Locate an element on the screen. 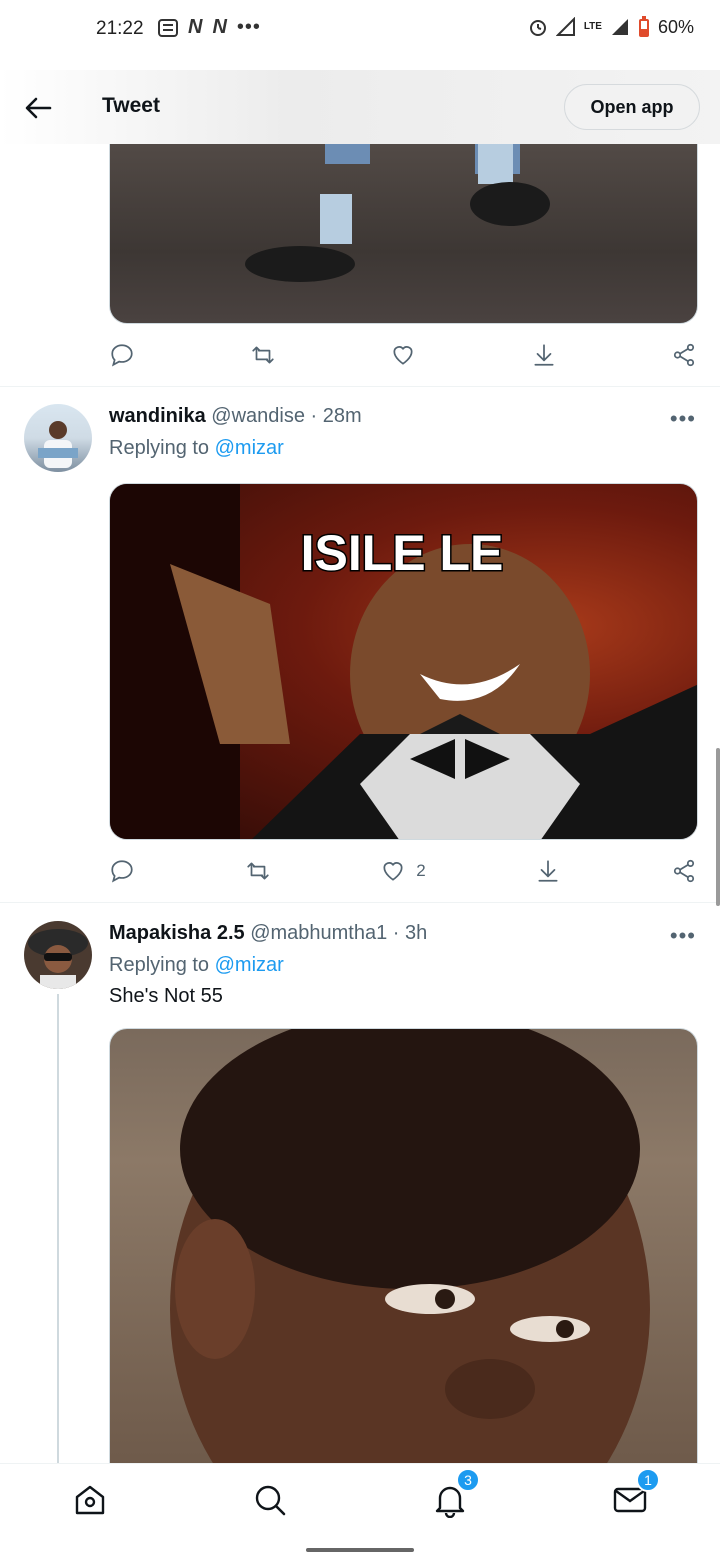 The image size is (720, 1560). tweet-author: Mapakisha 2.5 @mabhumtha1 · 3h is located at coordinates (268, 933).